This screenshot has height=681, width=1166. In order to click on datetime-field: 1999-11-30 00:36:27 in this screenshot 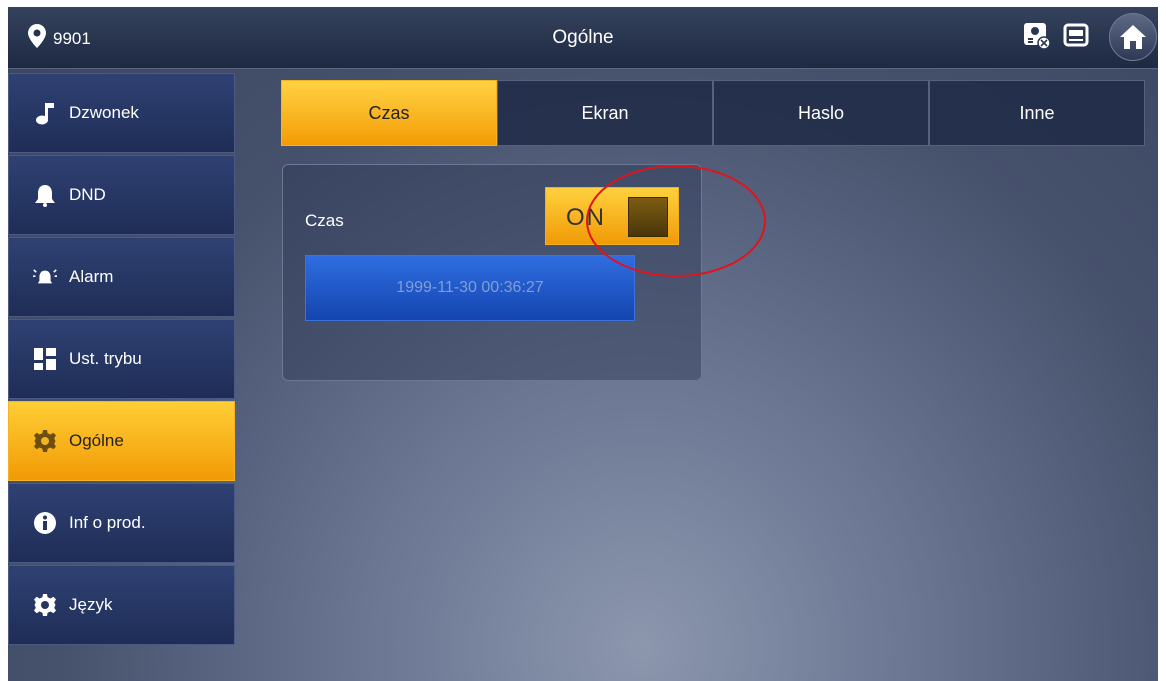, I will do `click(470, 288)`.